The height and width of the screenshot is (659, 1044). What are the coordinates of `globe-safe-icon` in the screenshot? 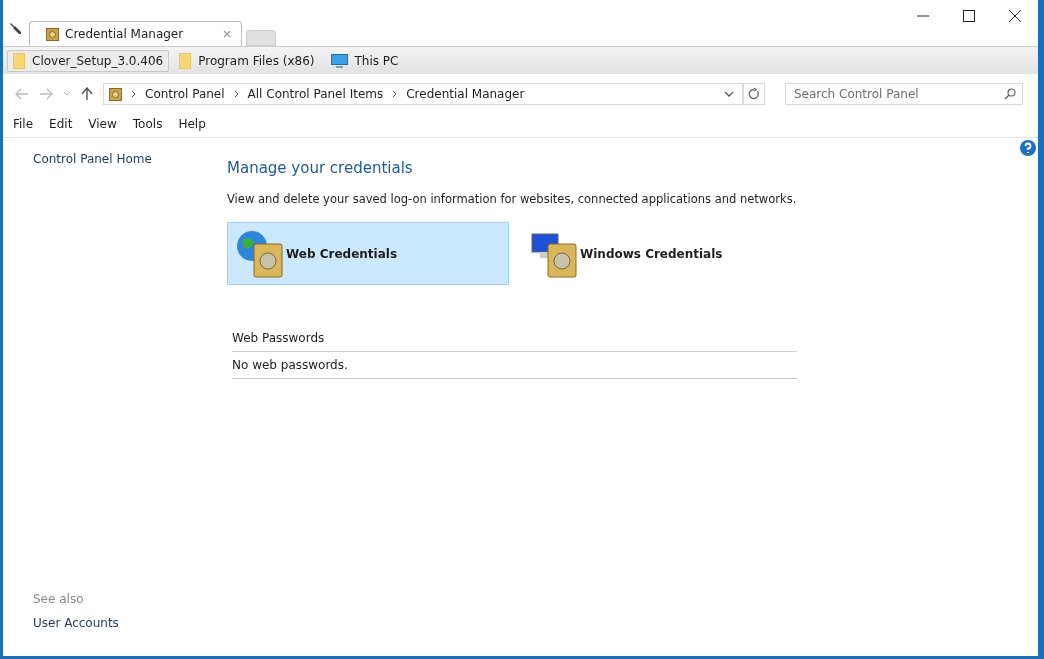 It's located at (260, 253).